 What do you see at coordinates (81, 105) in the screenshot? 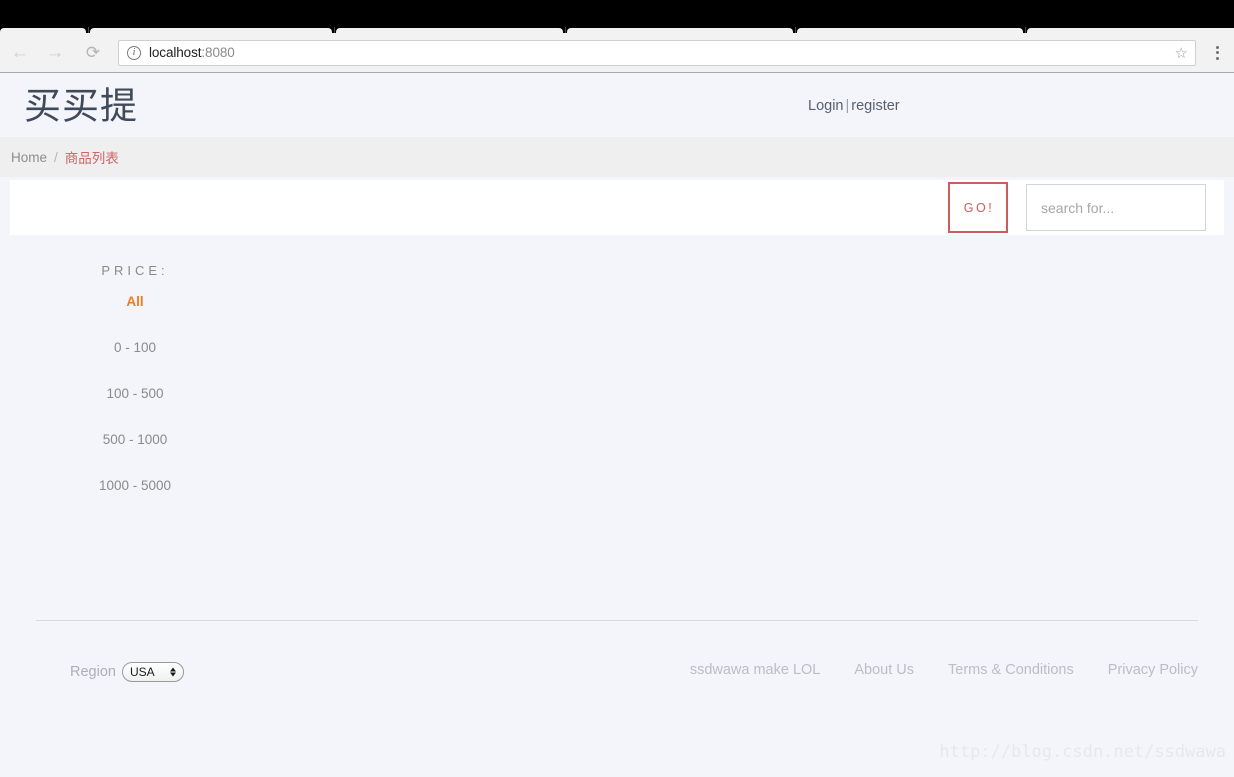
I see `site-logo: 买买提` at bounding box center [81, 105].